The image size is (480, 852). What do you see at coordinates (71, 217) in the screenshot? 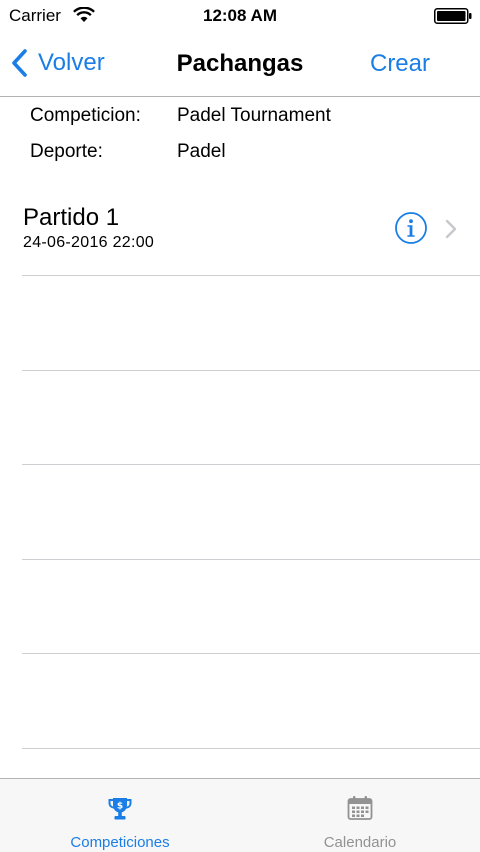
I see `match-name: Partido 1` at bounding box center [71, 217].